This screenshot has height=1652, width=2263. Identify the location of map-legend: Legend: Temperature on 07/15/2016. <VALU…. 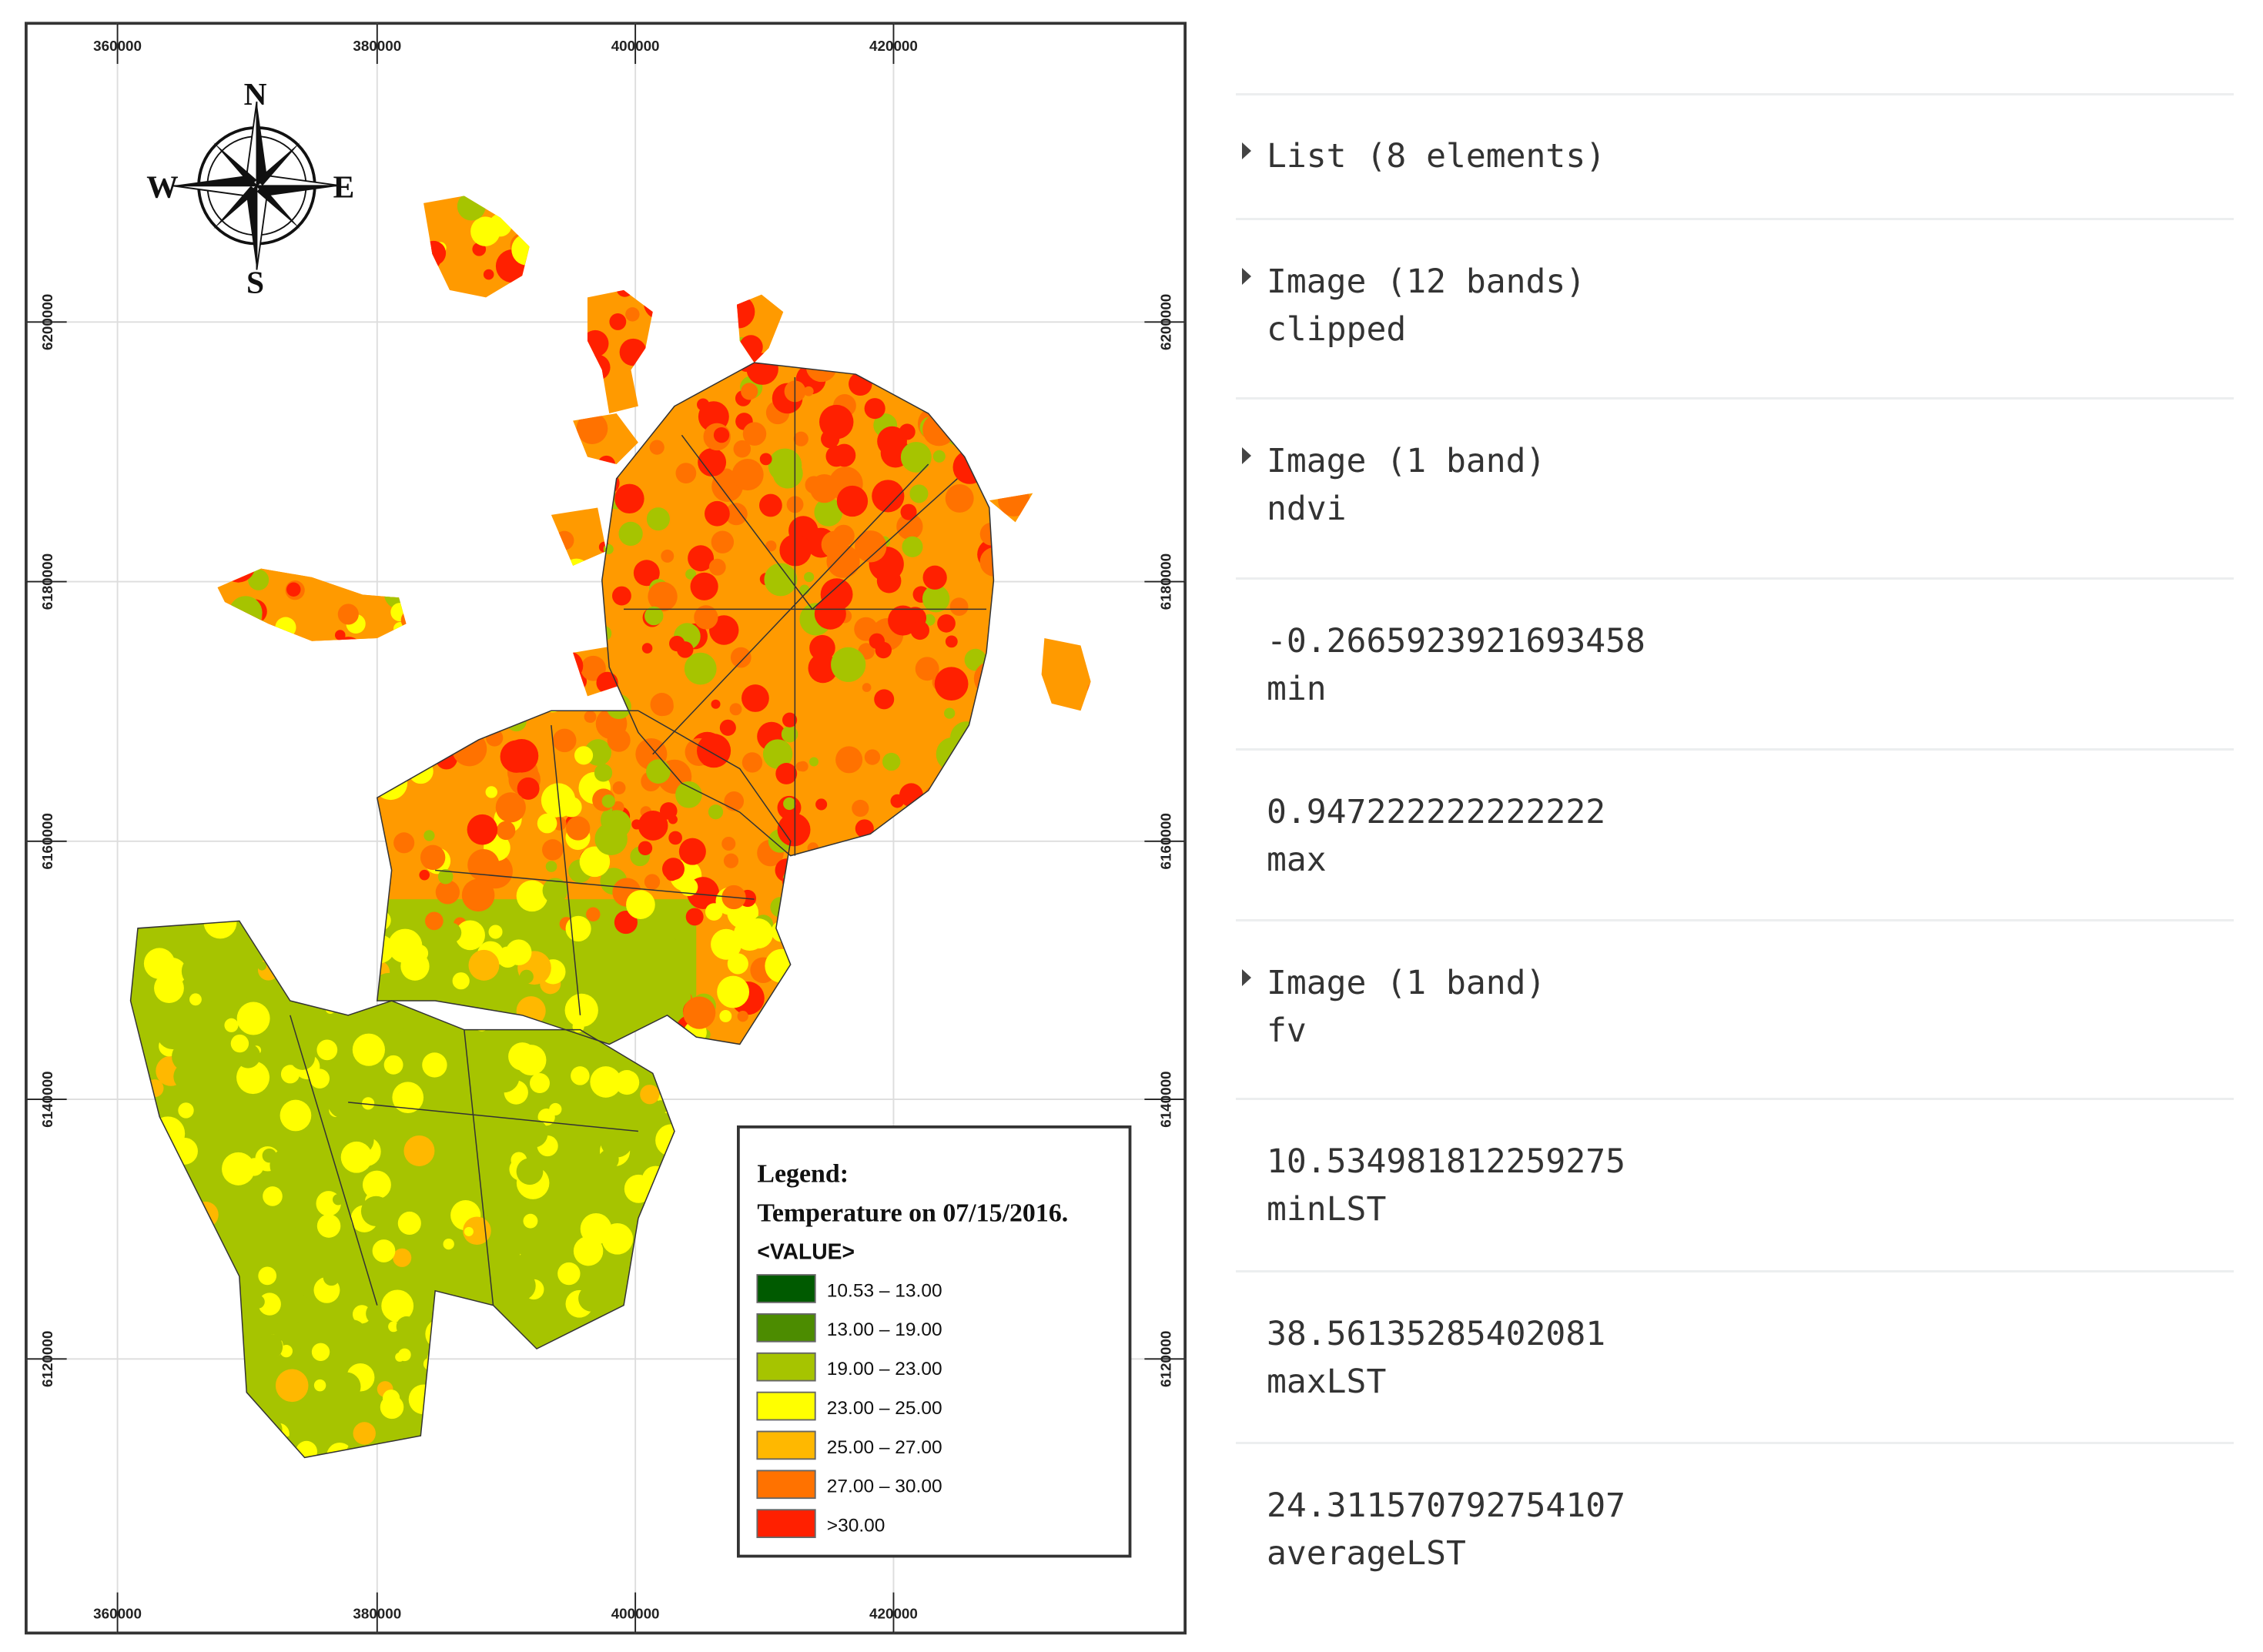
(934, 1341).